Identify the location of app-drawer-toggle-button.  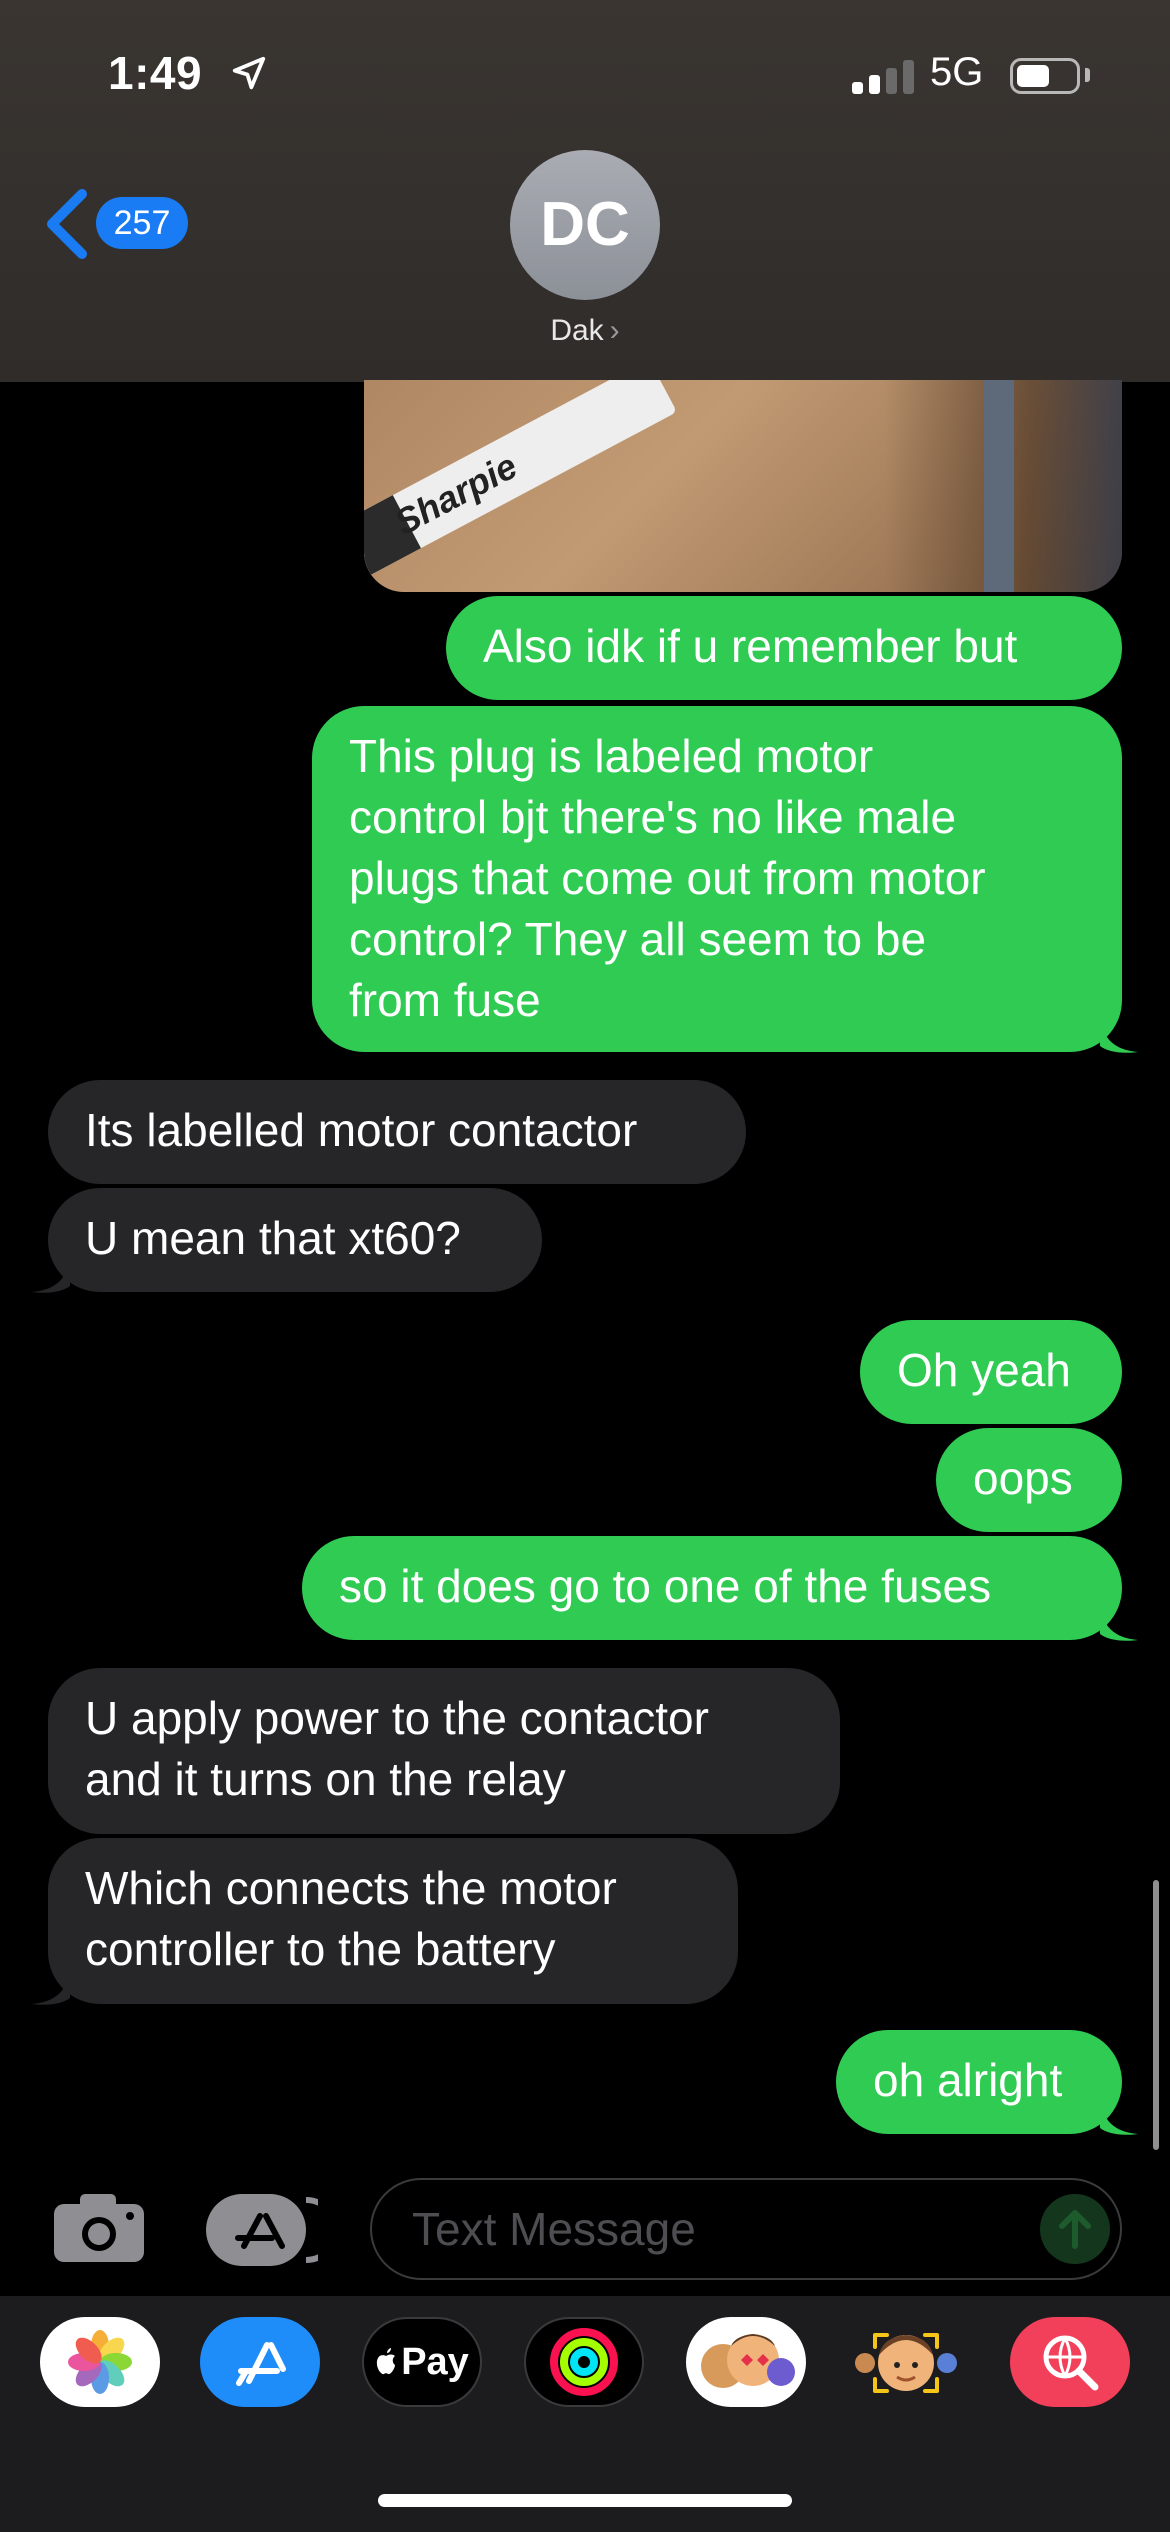
(272, 2230).